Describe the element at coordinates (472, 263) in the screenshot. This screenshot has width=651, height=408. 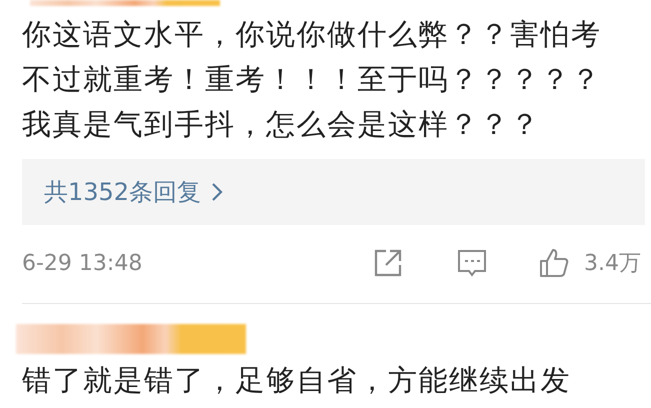
I see `comment-icon` at that location.